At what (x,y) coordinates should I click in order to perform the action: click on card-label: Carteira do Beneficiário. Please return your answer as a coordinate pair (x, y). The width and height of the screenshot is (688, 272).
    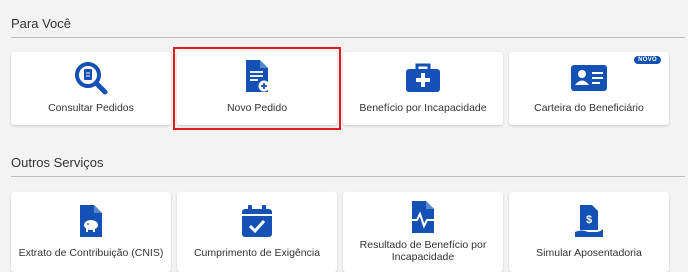
    Looking at the image, I should click on (589, 108).